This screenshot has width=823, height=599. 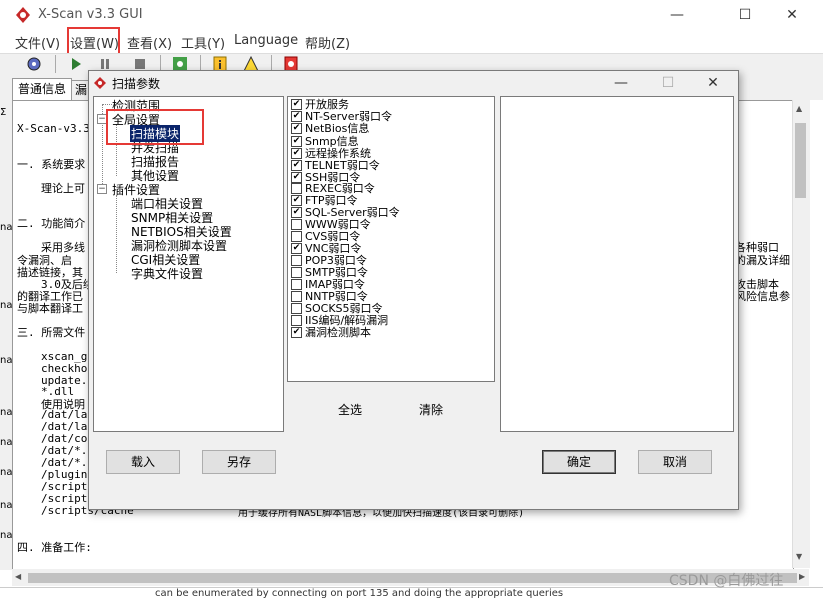 What do you see at coordinates (799, 556) in the screenshot?
I see `scroll-down-arrow-icon: ▼` at bounding box center [799, 556].